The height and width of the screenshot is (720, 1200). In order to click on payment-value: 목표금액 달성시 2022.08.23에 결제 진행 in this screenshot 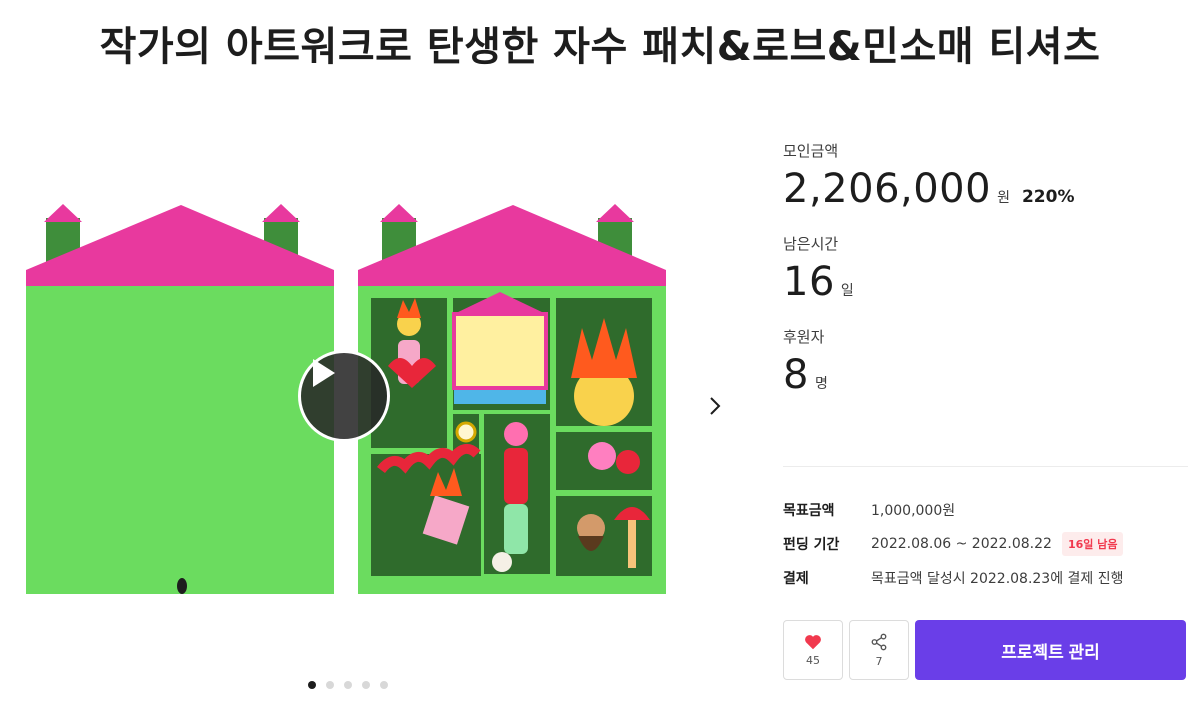, I will do `click(997, 579)`.